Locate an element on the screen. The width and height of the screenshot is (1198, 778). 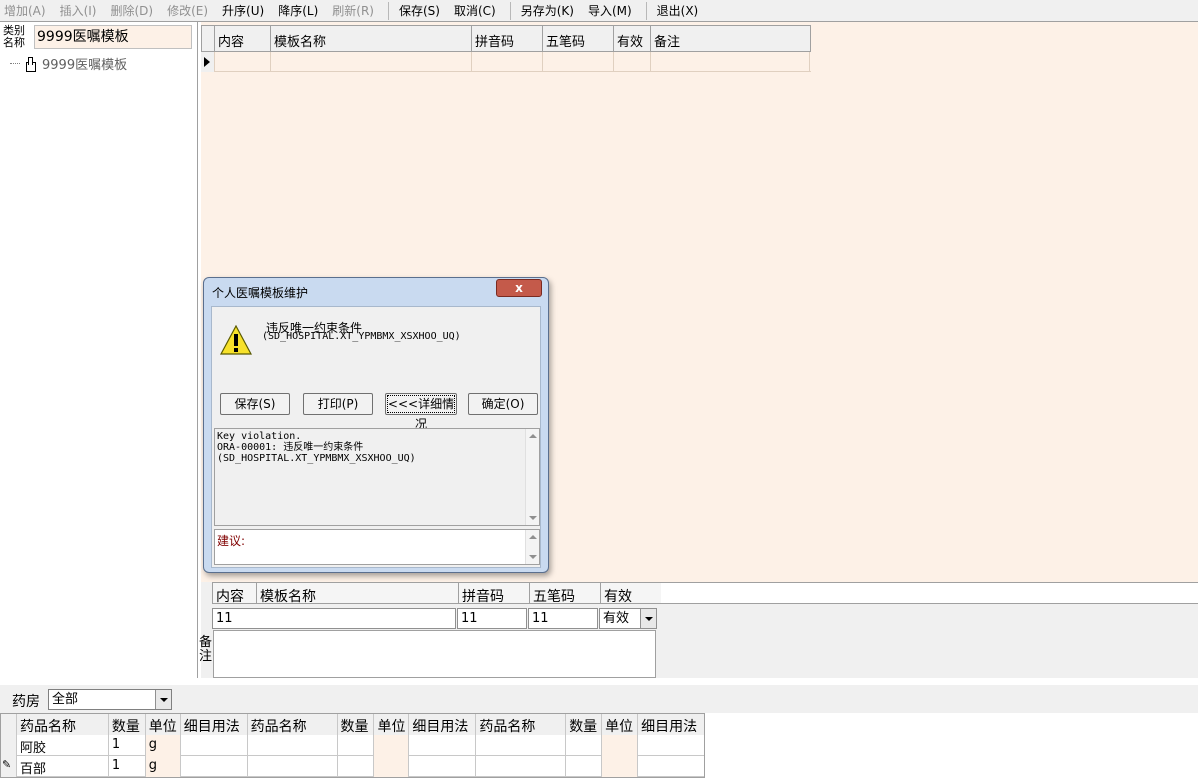
table-row: ✎ 百部 1 g is located at coordinates (352, 766).